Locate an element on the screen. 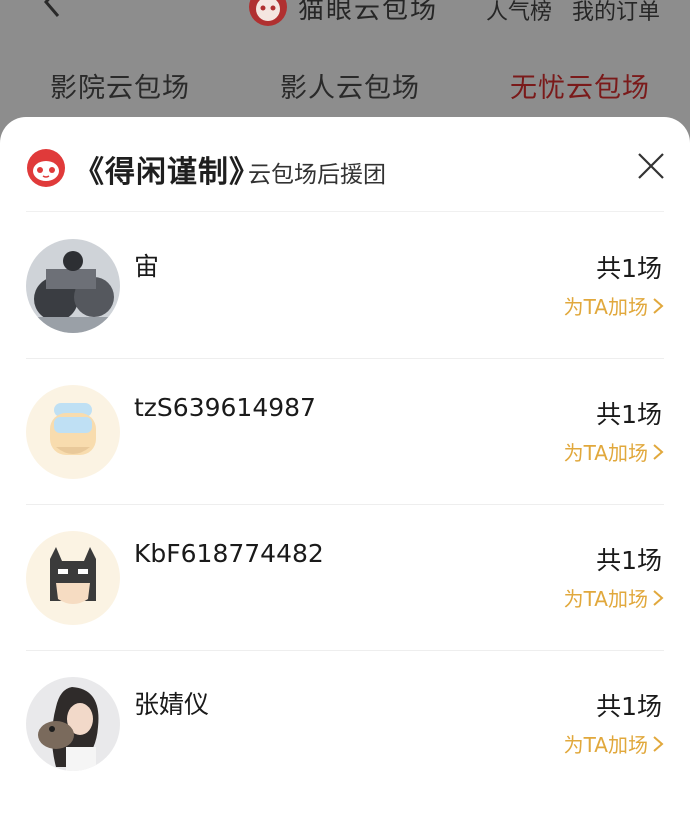 The height and width of the screenshot is (817, 690). user-name: 宙 is located at coordinates (147, 266).